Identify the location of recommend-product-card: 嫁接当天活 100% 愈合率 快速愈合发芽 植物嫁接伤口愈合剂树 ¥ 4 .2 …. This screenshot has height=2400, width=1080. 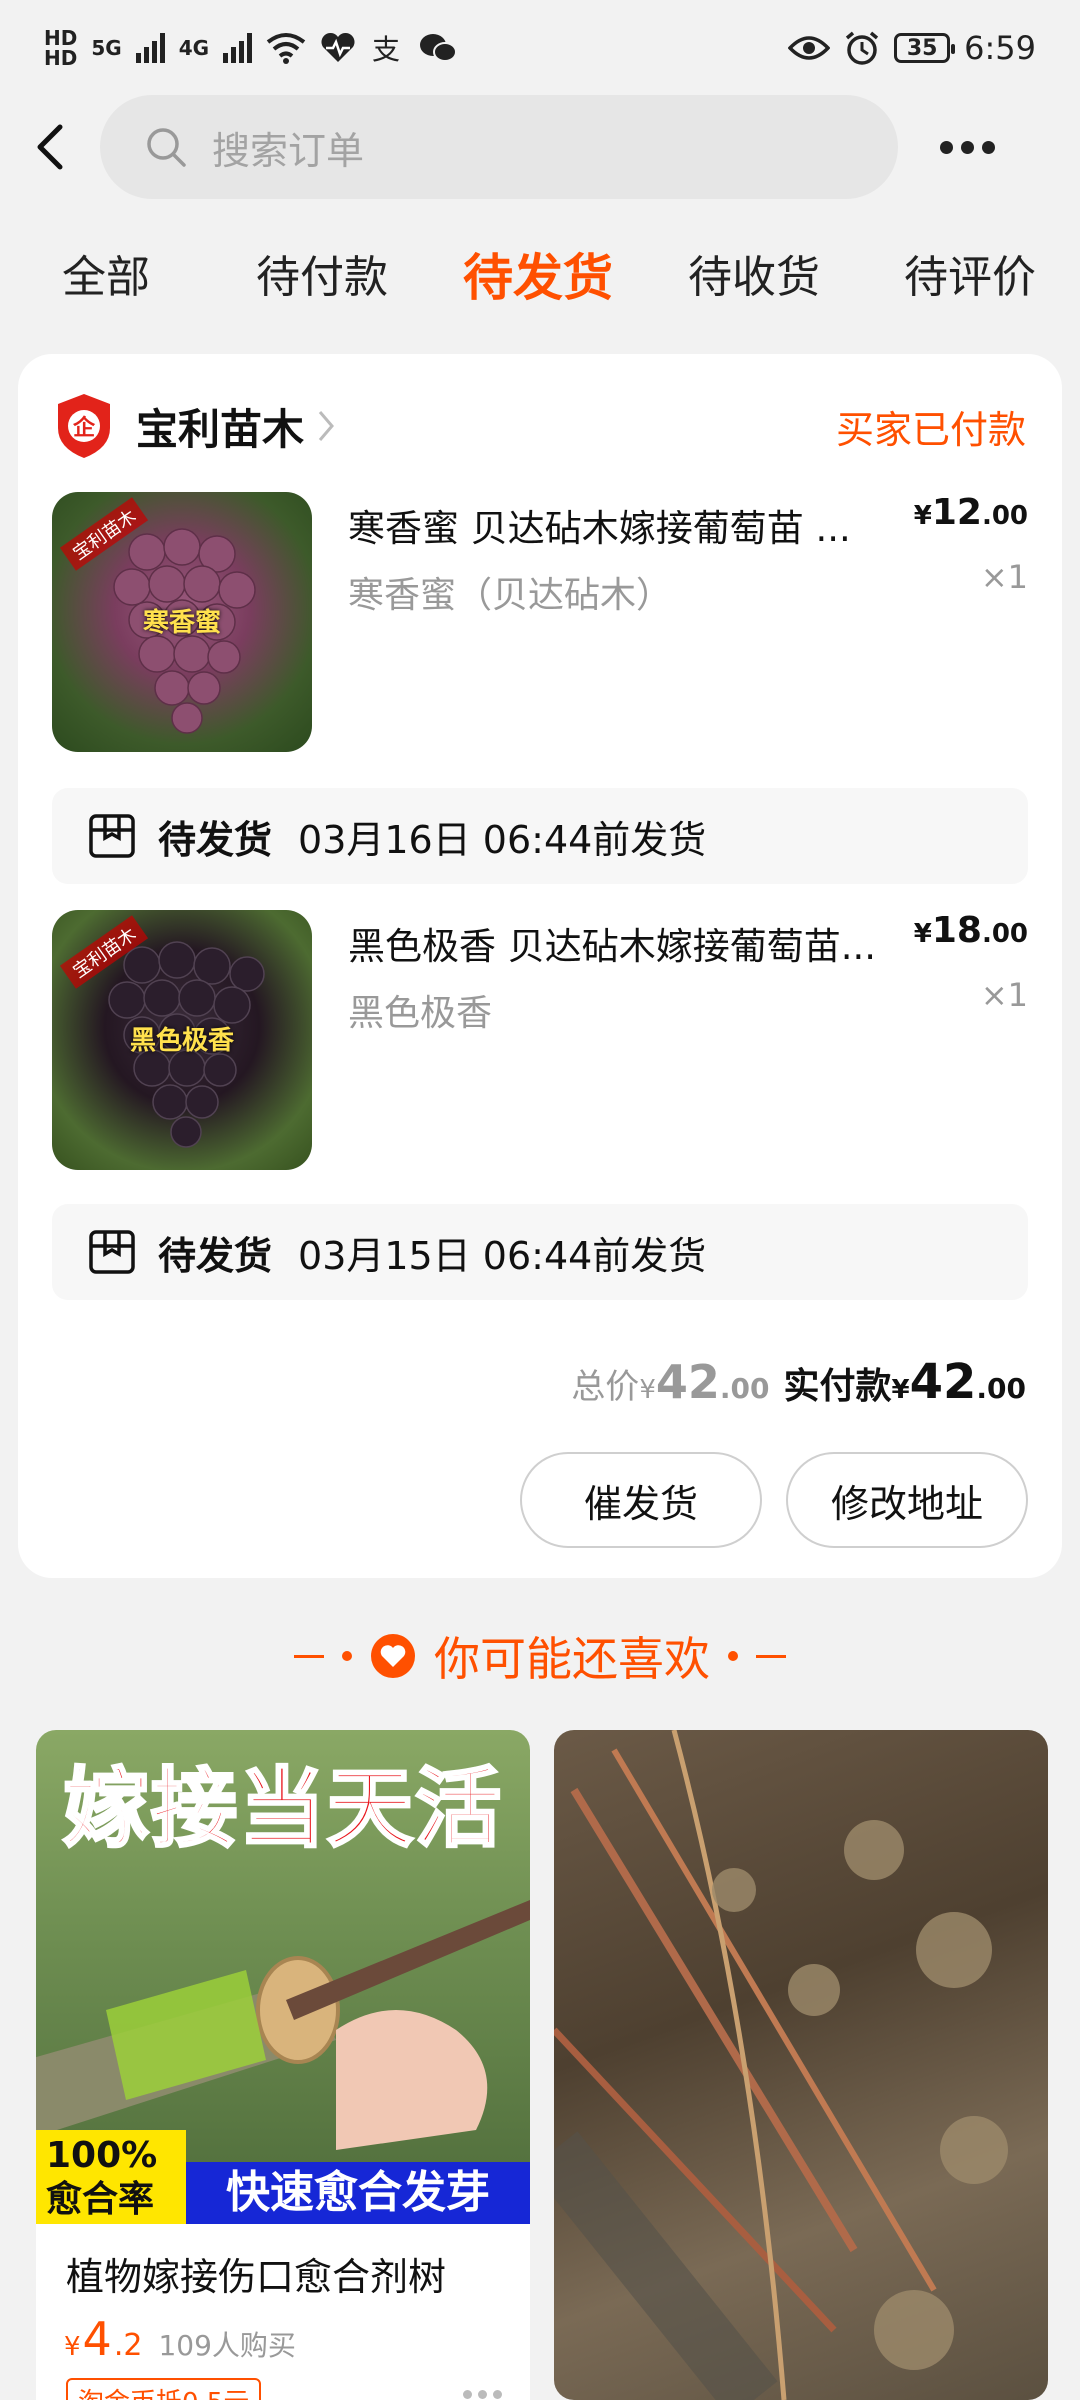
(283, 2065).